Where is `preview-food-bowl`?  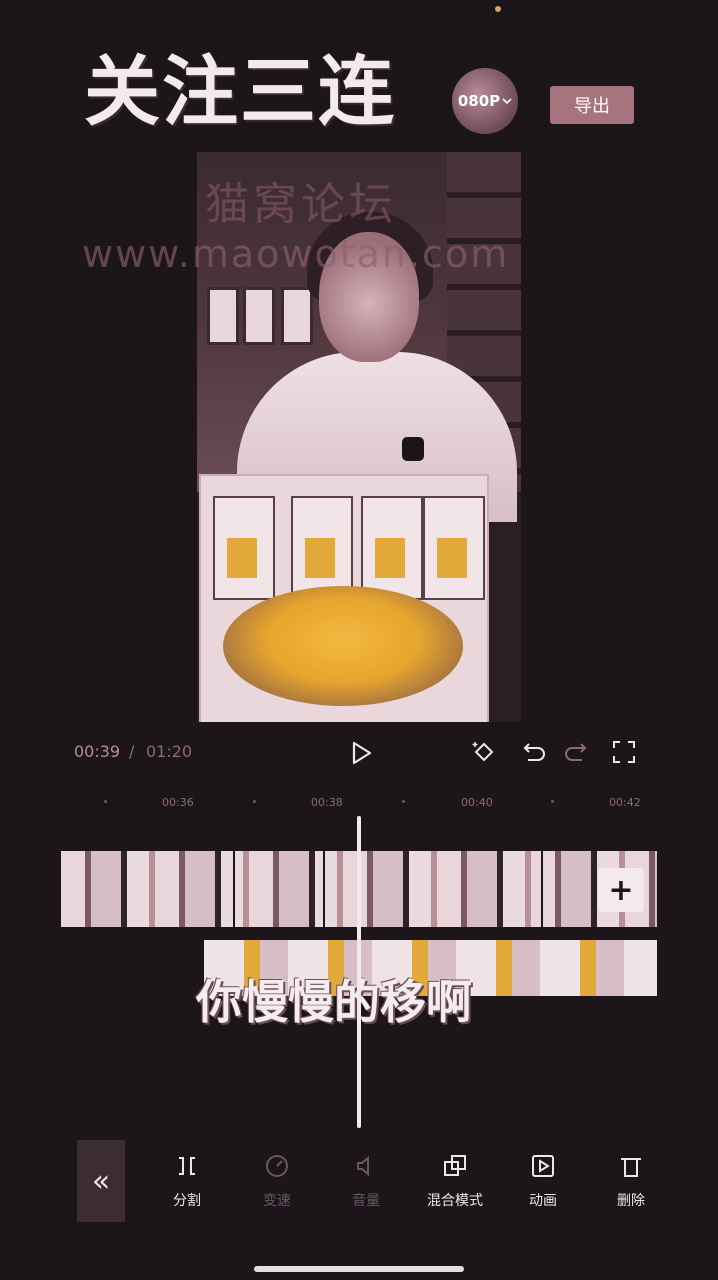 preview-food-bowl is located at coordinates (343, 646).